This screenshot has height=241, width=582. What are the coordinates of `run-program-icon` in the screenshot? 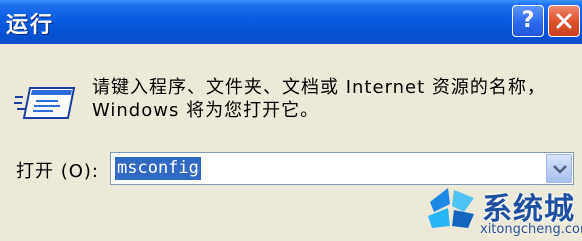 It's located at (45, 103).